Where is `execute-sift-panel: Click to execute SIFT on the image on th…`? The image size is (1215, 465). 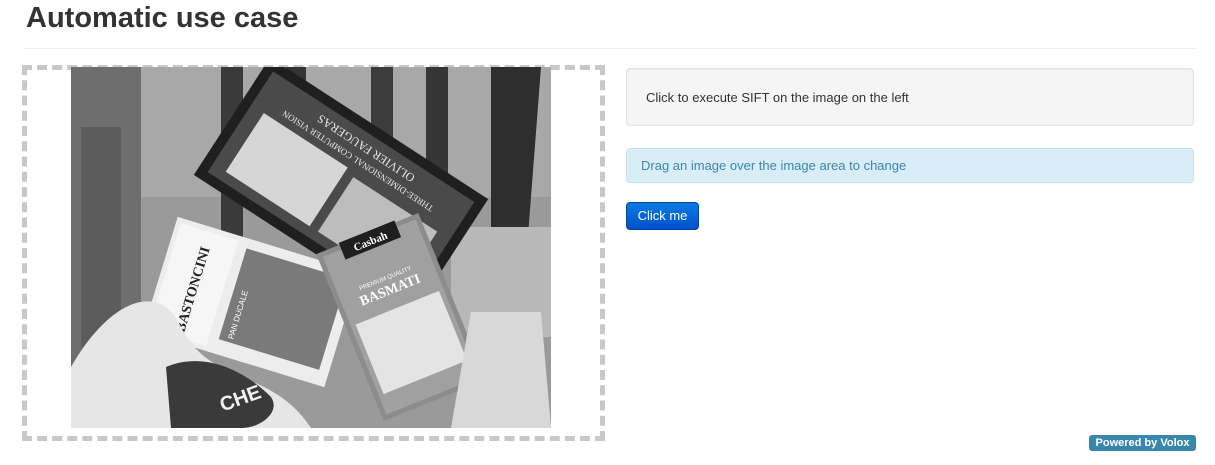 execute-sift-panel: Click to execute SIFT on the image on th… is located at coordinates (910, 97).